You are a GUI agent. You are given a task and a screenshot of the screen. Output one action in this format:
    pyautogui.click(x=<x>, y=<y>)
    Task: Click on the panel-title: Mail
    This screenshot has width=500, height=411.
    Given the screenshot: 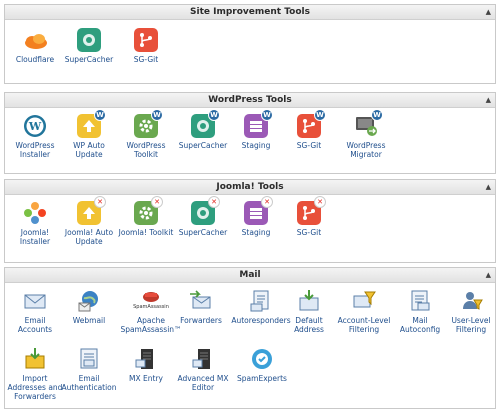 What is the action you would take?
    pyautogui.click(x=250, y=275)
    